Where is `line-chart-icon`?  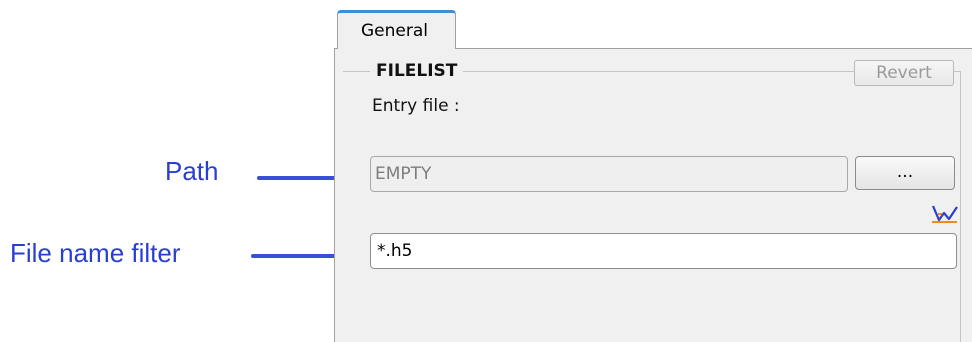
line-chart-icon is located at coordinates (944, 213).